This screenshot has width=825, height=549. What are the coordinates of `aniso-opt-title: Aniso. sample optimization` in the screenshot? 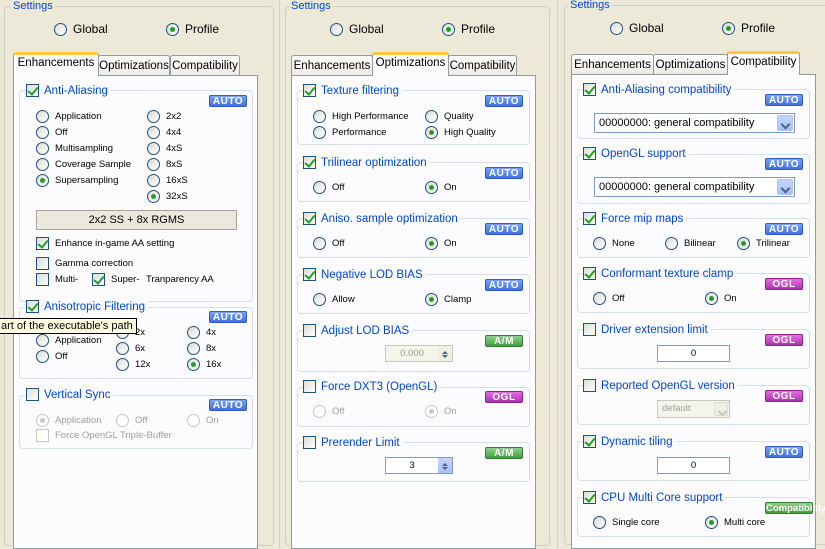 It's located at (382, 218).